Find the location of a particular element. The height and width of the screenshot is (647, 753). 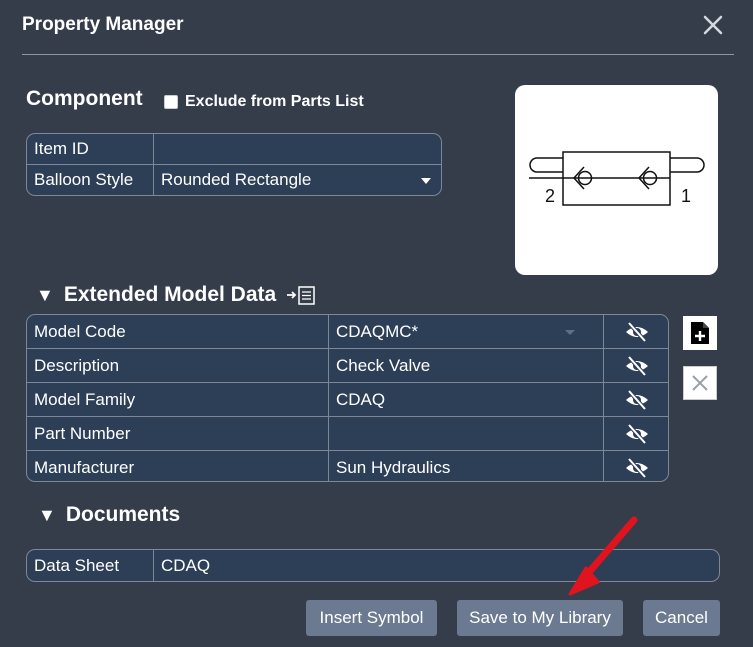

annotation-arrow-icon is located at coordinates (603, 556).